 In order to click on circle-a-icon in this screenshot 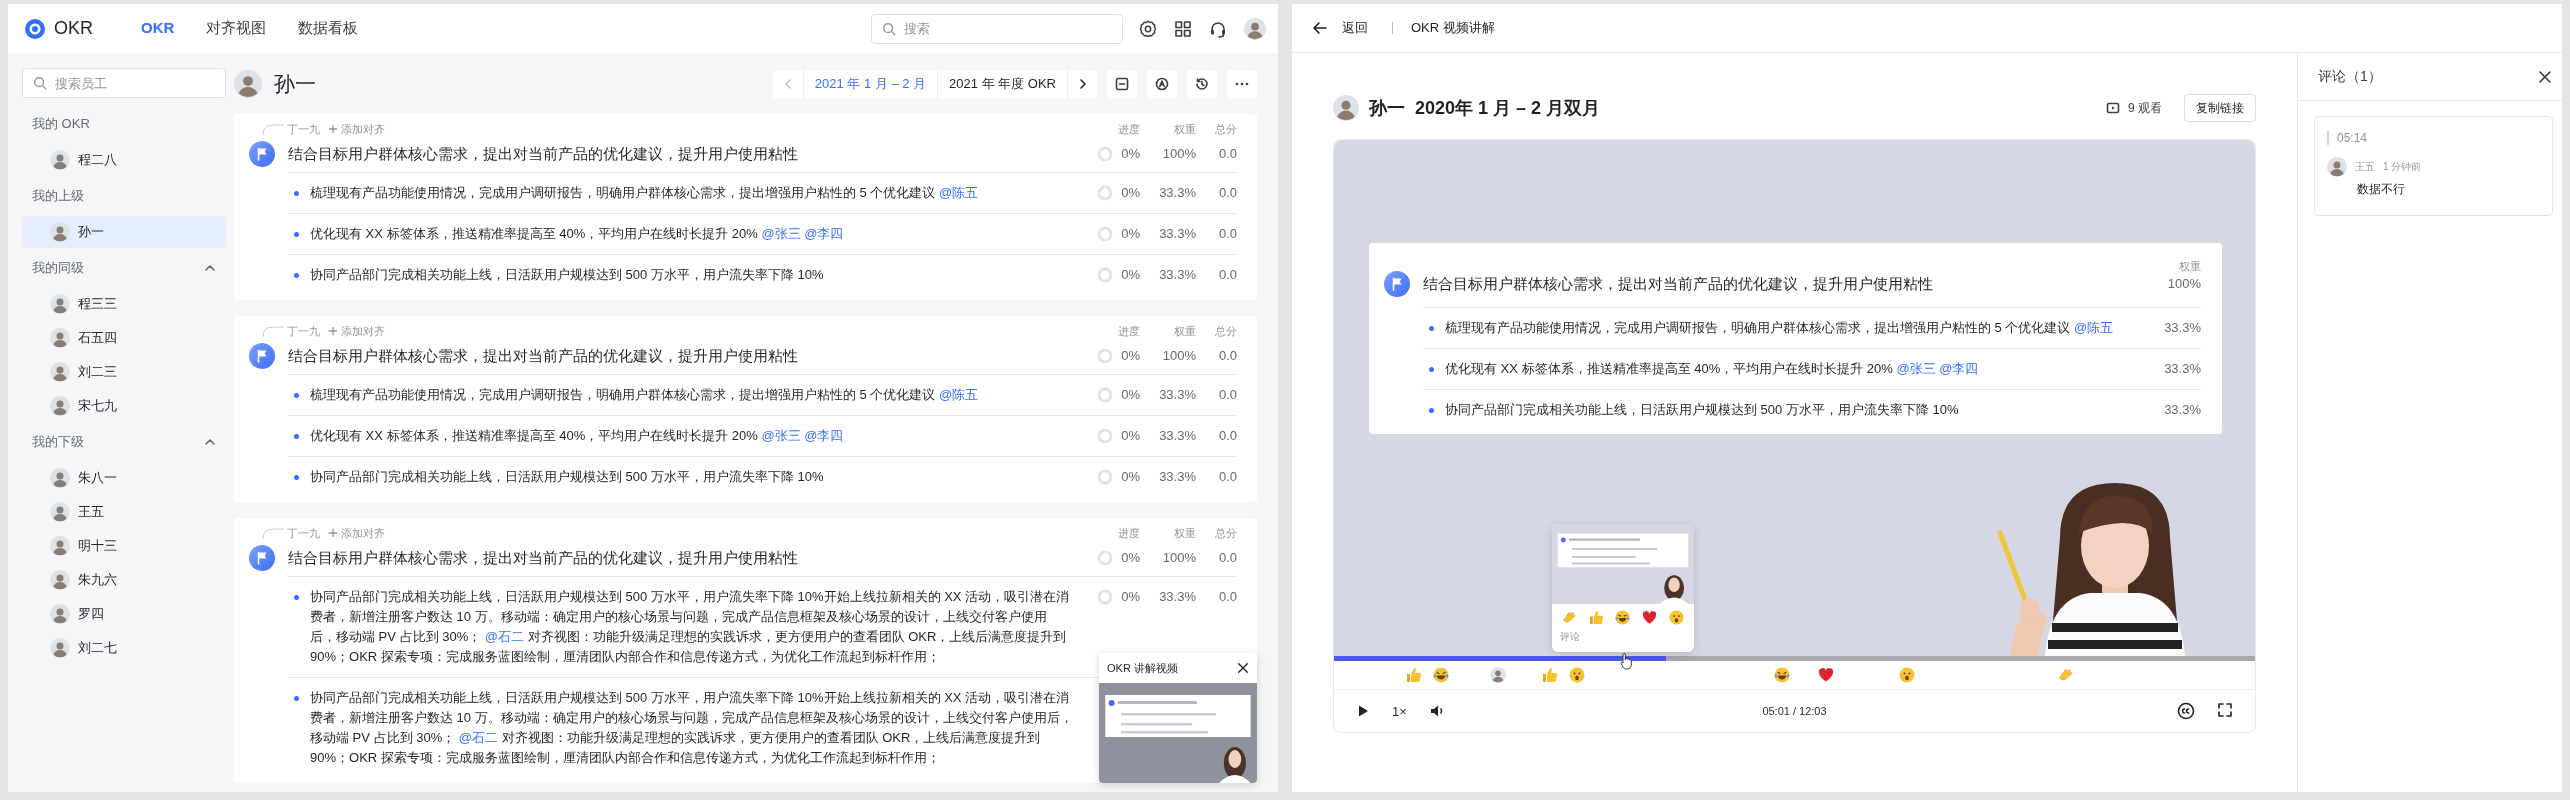, I will do `click(1162, 84)`.